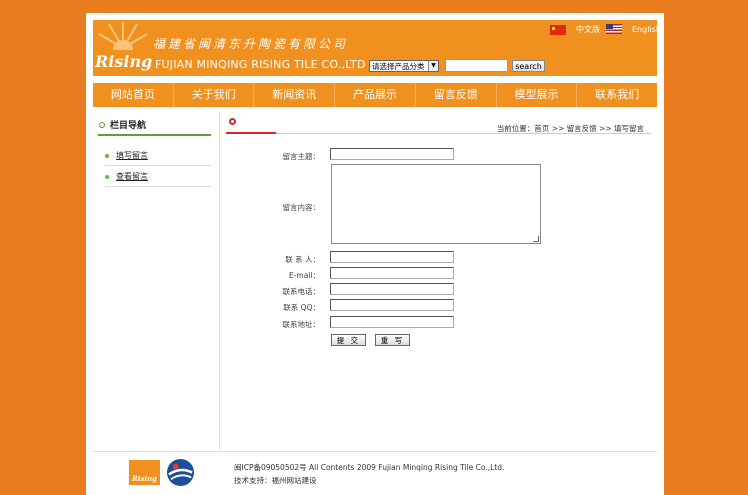 Image resolution: width=748 pixels, height=495 pixels. I want to click on circle-bullet-icon, so click(102, 124).